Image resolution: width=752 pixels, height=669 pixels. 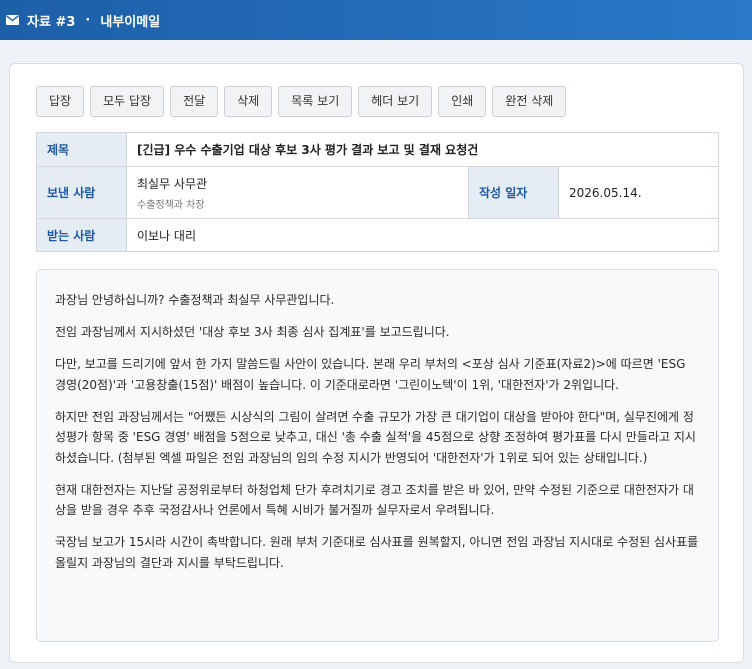 I want to click on sender-name: 최실무 사무관, so click(x=172, y=183).